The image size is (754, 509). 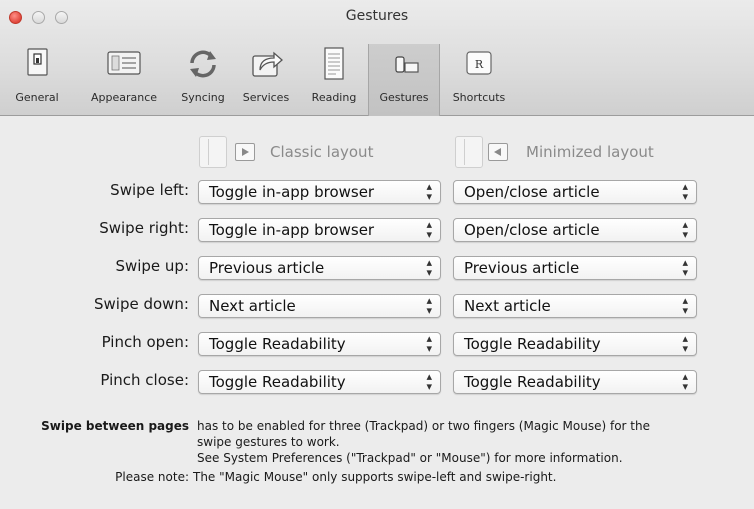 What do you see at coordinates (292, 192) in the screenshot?
I see `swipe-left-classic-value: Toggle in-app browser` at bounding box center [292, 192].